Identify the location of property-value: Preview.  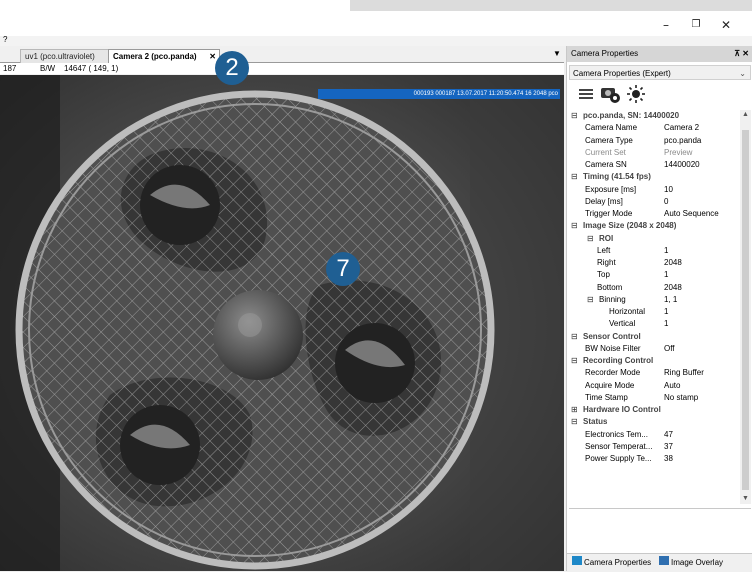
(678, 153).